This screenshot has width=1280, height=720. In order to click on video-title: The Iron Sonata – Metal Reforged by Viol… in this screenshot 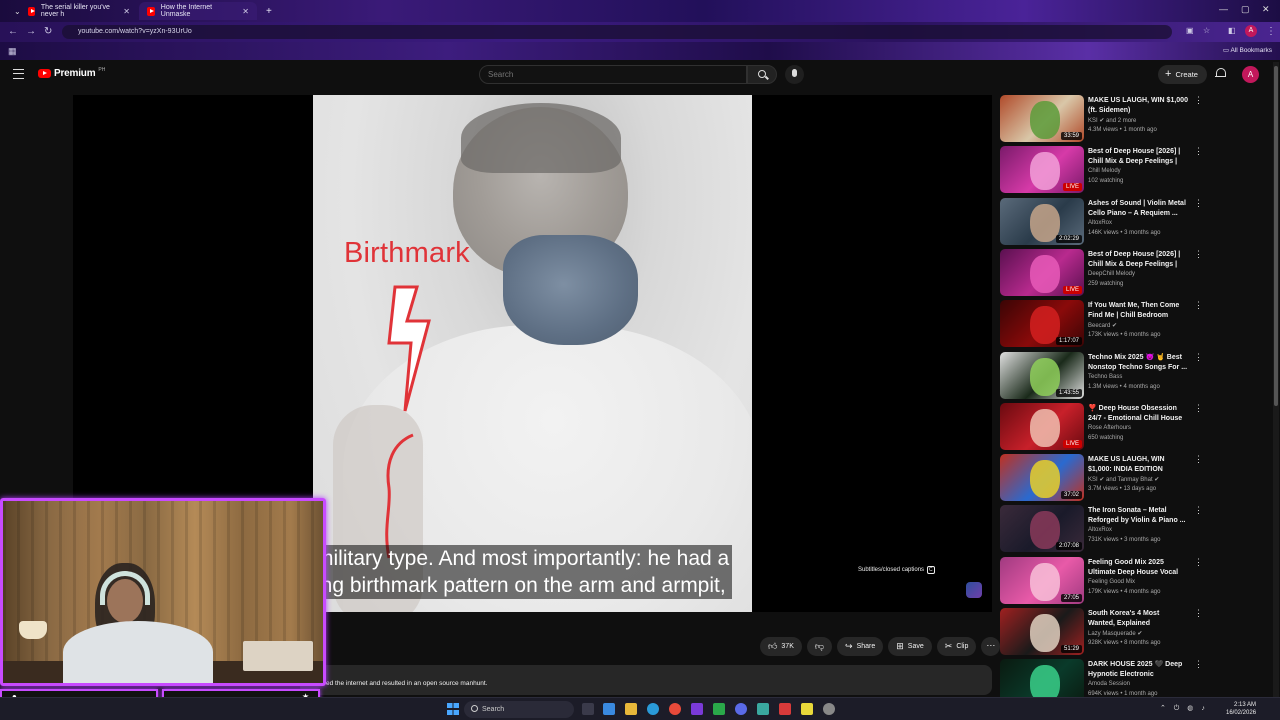, I will do `click(1138, 515)`.